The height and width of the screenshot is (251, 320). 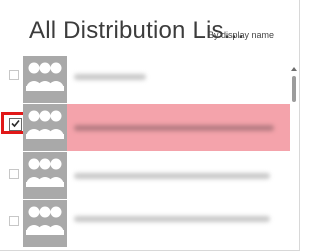 I want to click on row-checkbox-checked, so click(x=15, y=124).